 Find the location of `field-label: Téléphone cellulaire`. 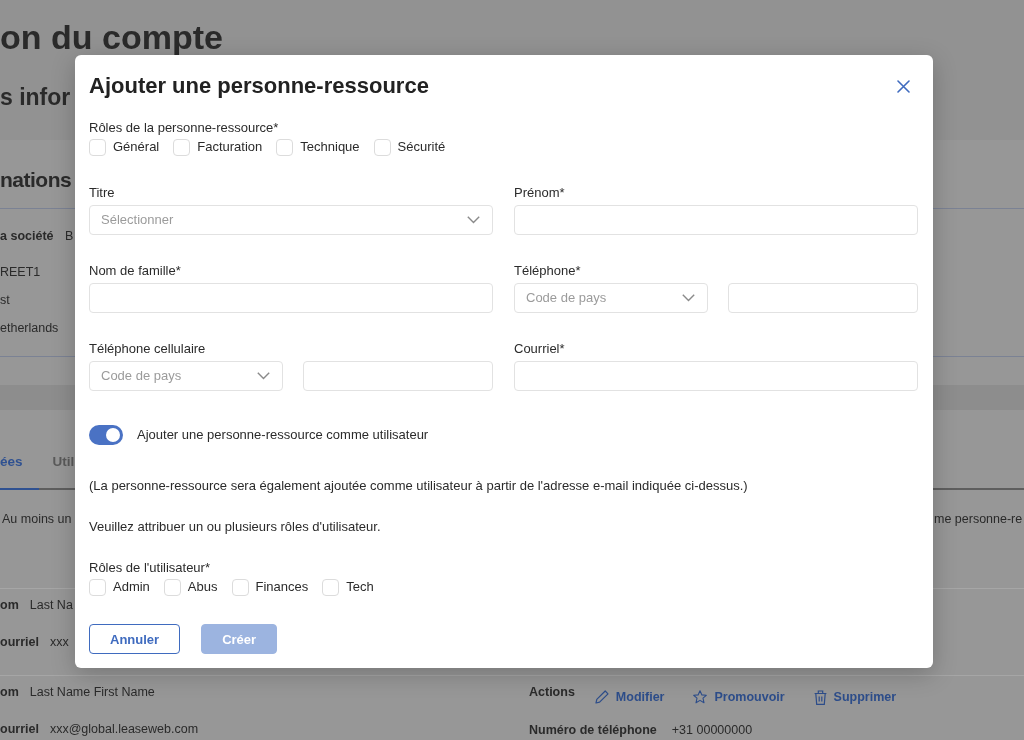

field-label: Téléphone cellulaire is located at coordinates (147, 349).